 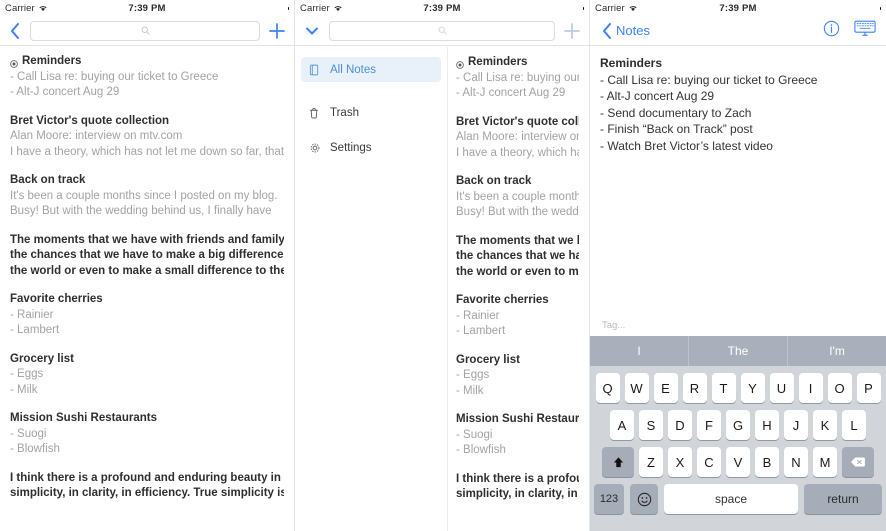 I want to click on note-title: Bret Victor's quote collecti, so click(x=517, y=121).